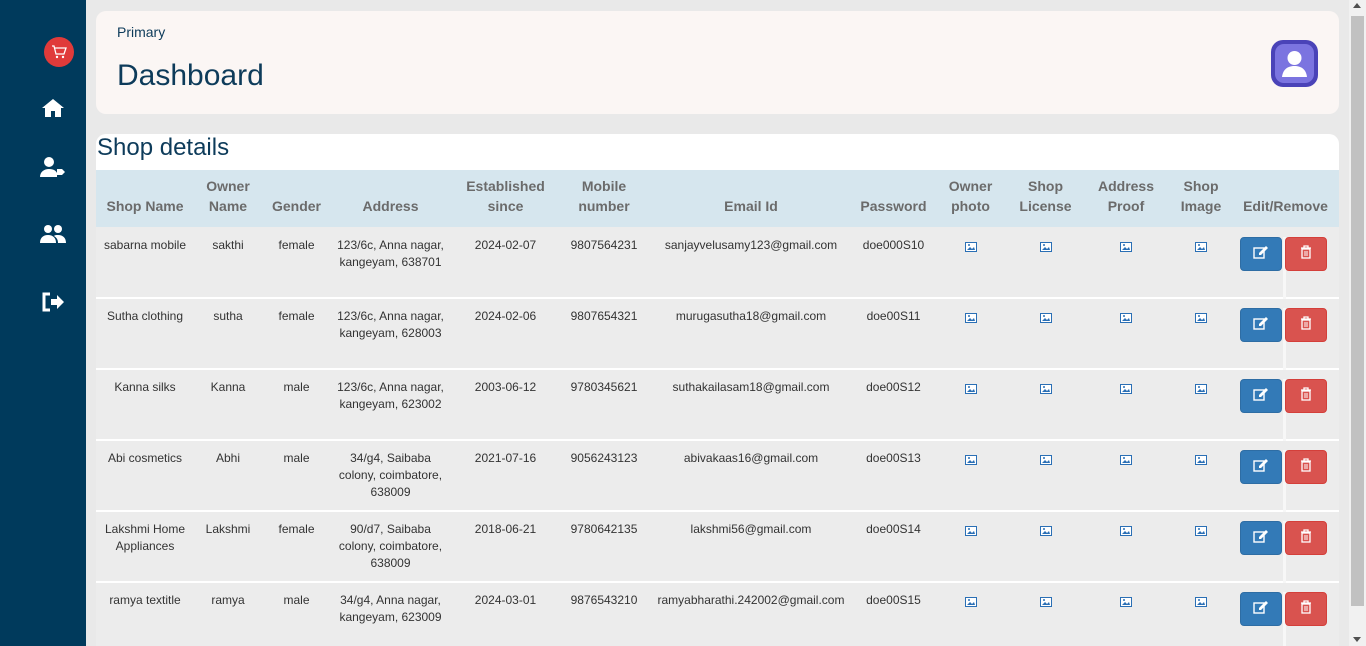  Describe the element at coordinates (228, 476) in the screenshot. I see `cell-owner-name: Abhi` at that location.